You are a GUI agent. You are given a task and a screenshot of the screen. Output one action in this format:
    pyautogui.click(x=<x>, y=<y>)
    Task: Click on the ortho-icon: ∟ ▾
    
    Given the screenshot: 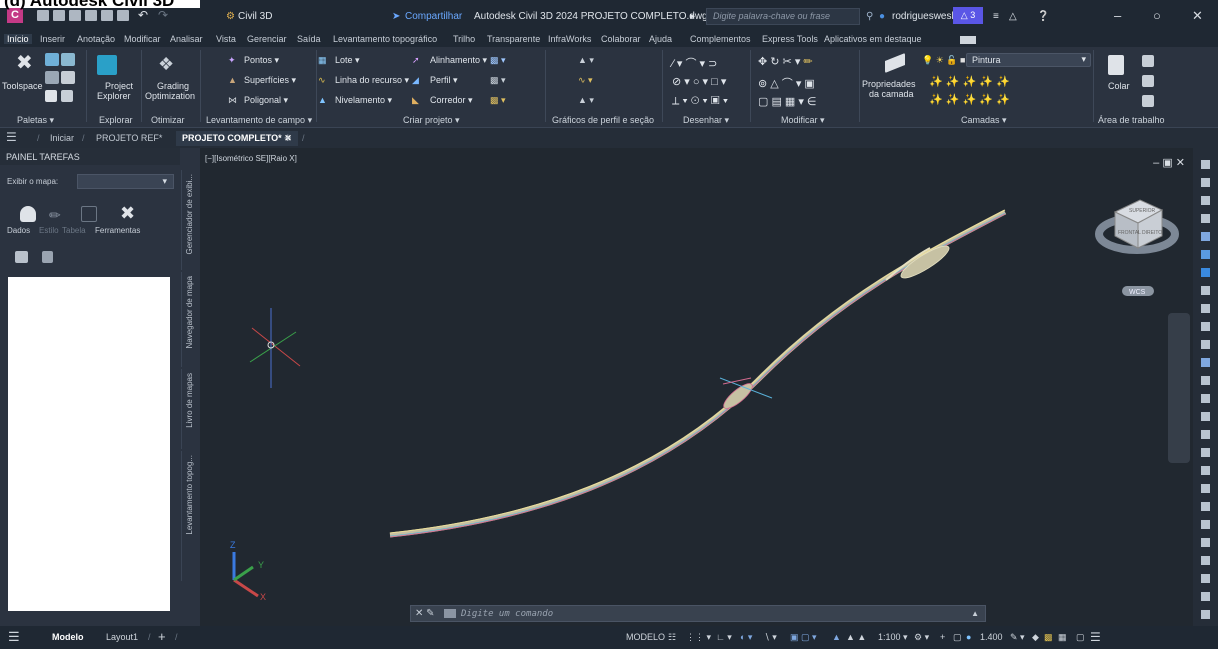 What is the action you would take?
    pyautogui.click(x=724, y=637)
    